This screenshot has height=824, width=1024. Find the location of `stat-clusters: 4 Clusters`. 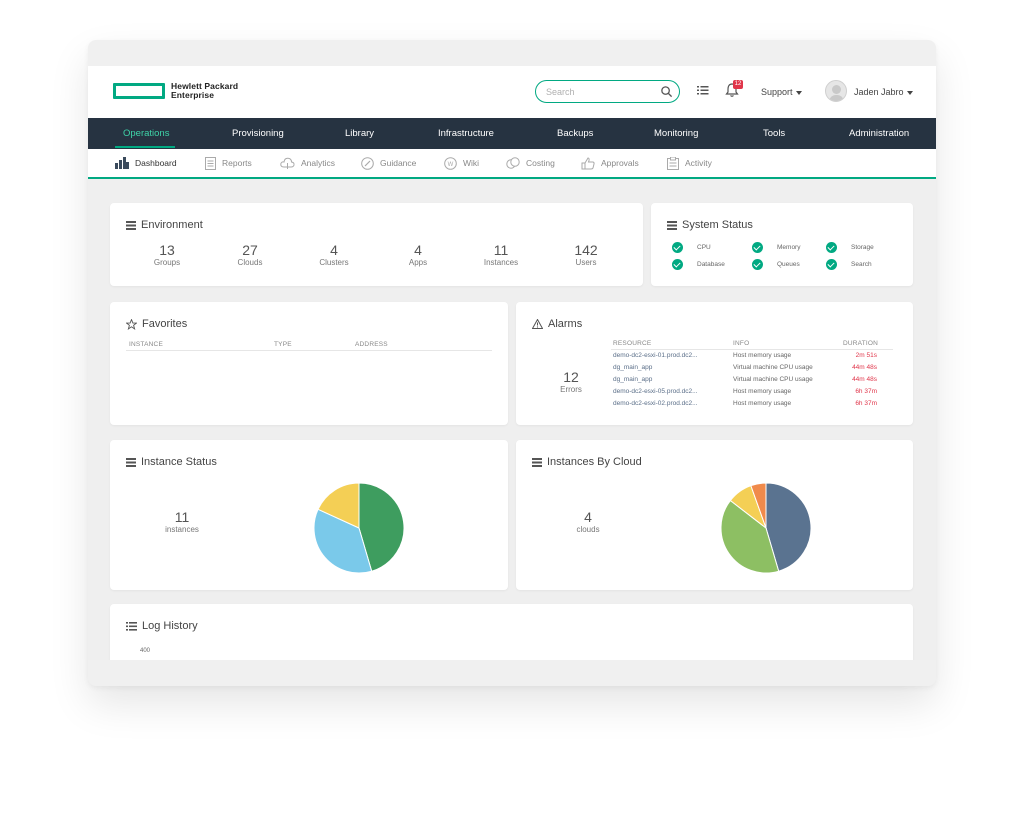

stat-clusters: 4 Clusters is located at coordinates (334, 255).